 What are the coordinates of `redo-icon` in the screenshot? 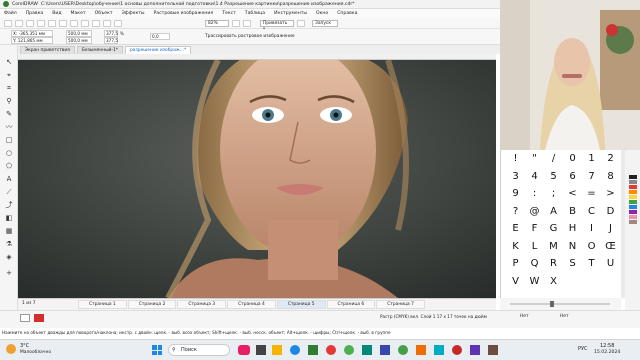 It's located at (85, 23).